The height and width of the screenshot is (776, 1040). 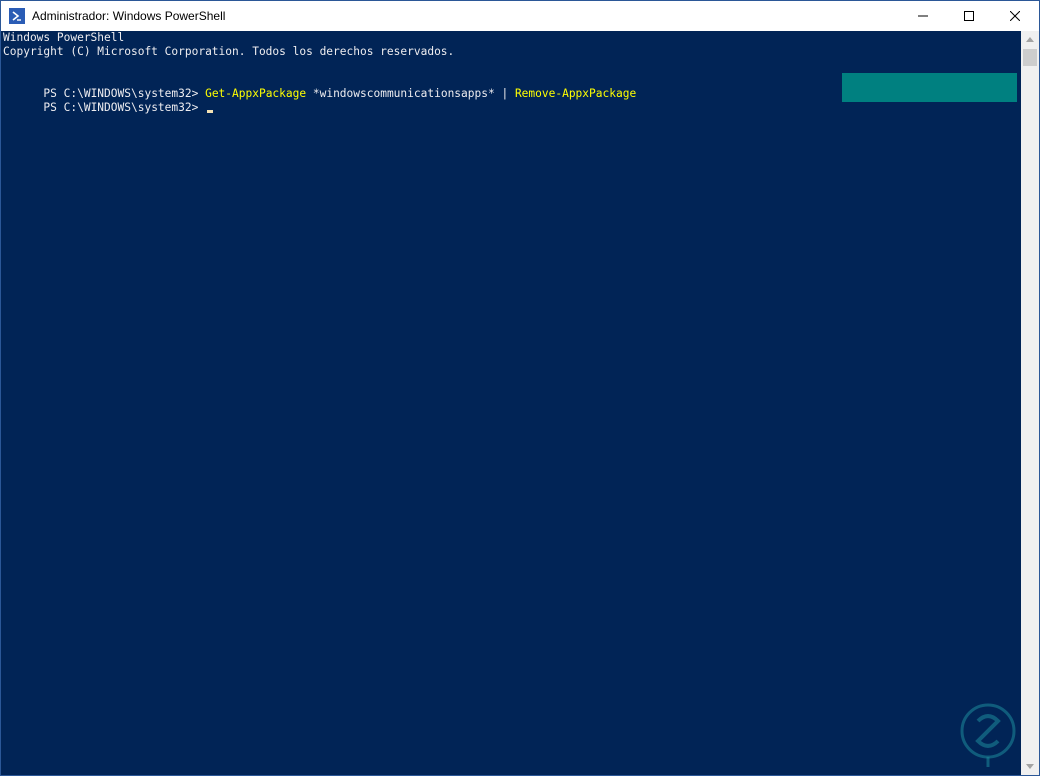 I want to click on maximize-button, so click(x=969, y=16).